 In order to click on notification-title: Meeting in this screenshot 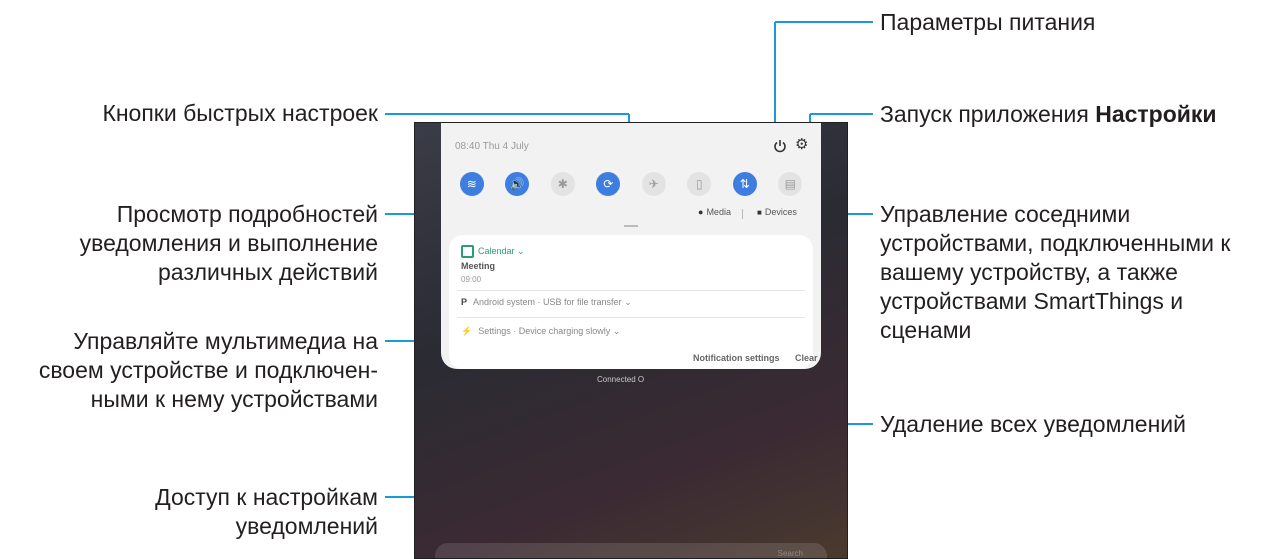, I will do `click(478, 266)`.